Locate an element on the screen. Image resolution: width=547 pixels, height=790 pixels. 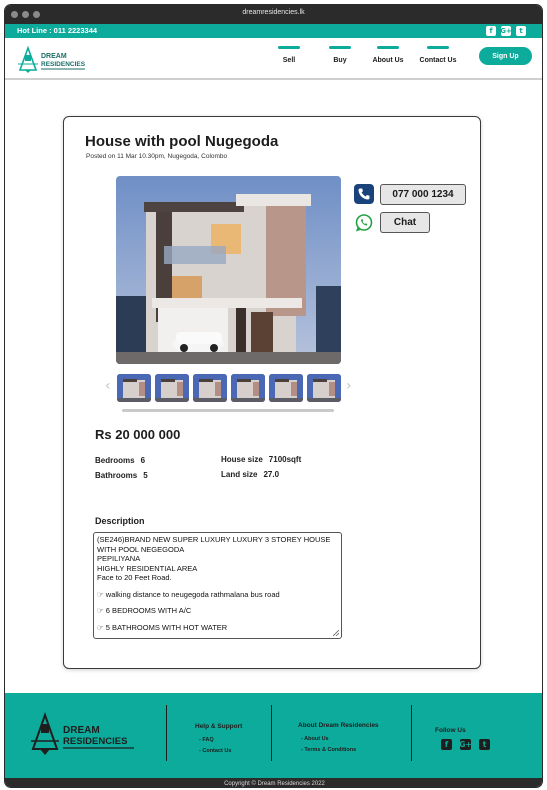
listing-price: Rs 20 000 000 is located at coordinates (138, 434).